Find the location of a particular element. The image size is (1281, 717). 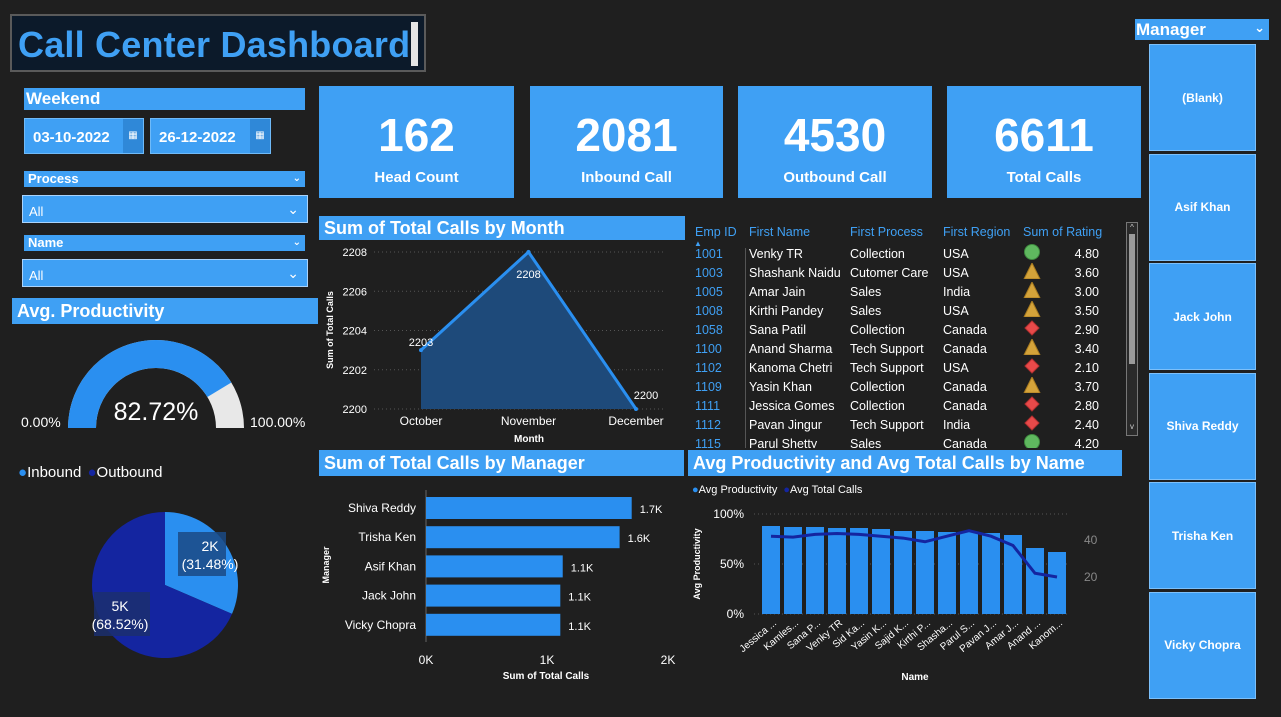

table-row: 1001 Venky TR Collection USA 4.80 is located at coordinates (906, 253).